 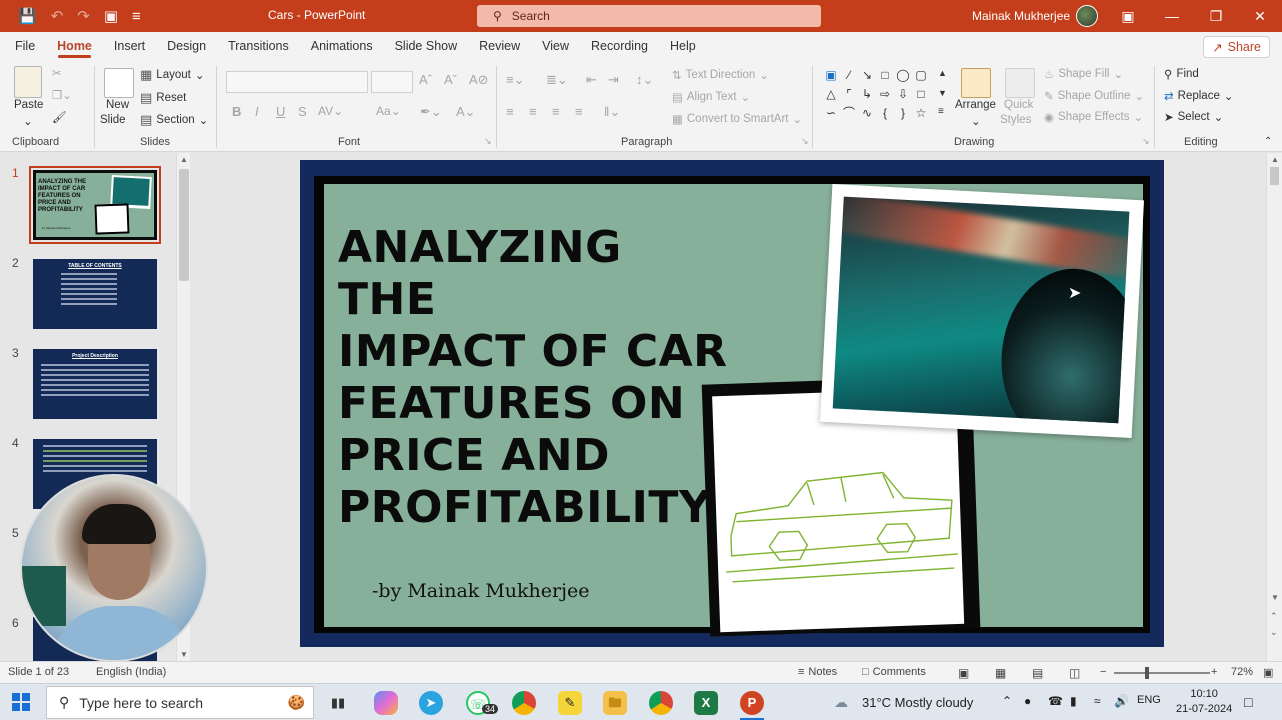 I want to click on slide-thumbnail-2: TABLE OF CONTENTS, so click(x=95, y=294).